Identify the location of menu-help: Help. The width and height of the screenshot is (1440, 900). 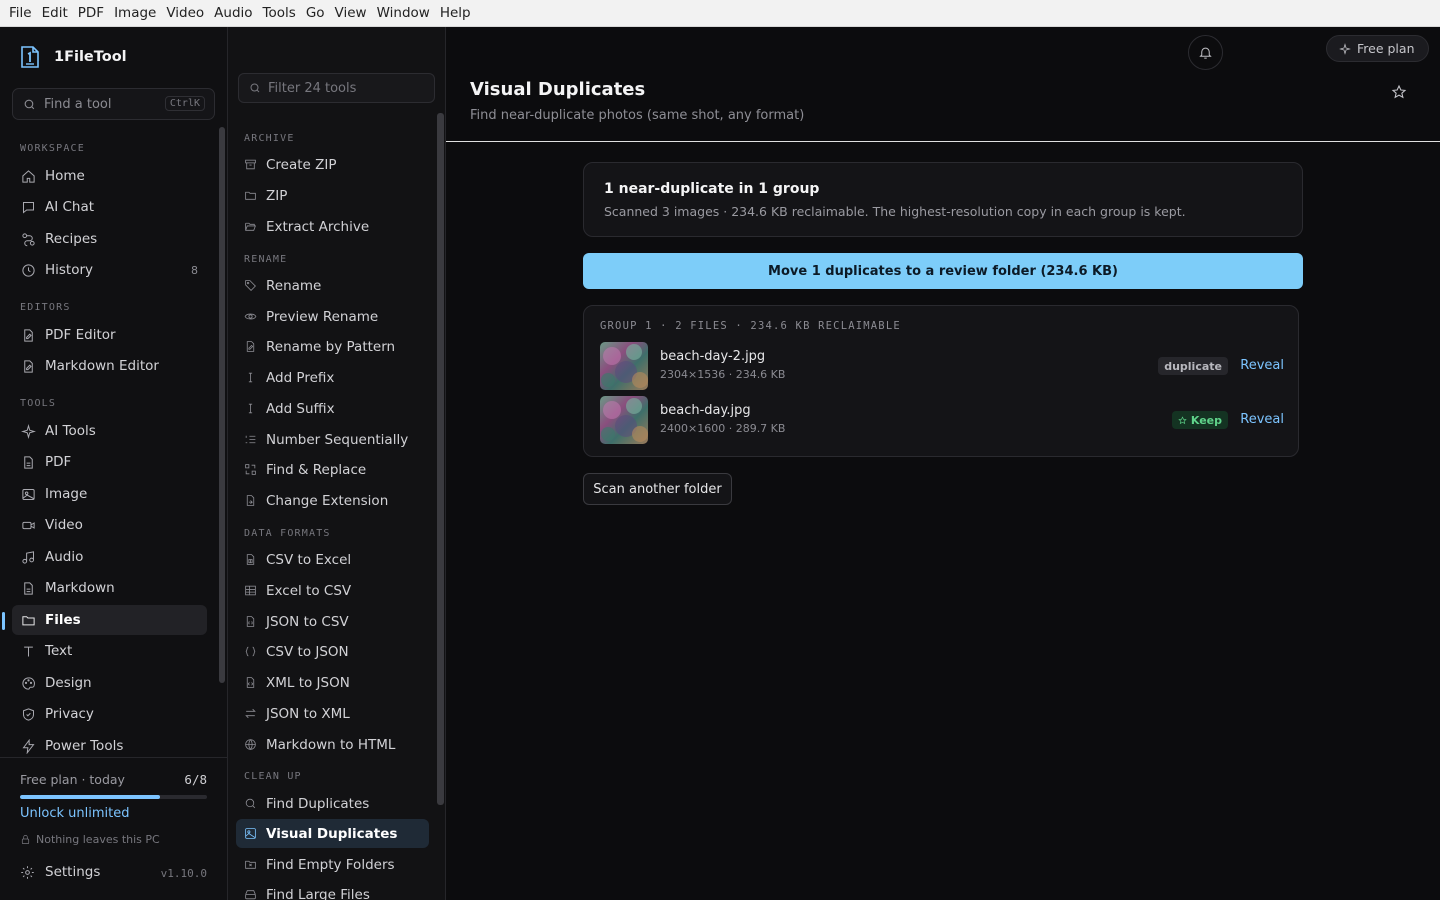
(455, 13).